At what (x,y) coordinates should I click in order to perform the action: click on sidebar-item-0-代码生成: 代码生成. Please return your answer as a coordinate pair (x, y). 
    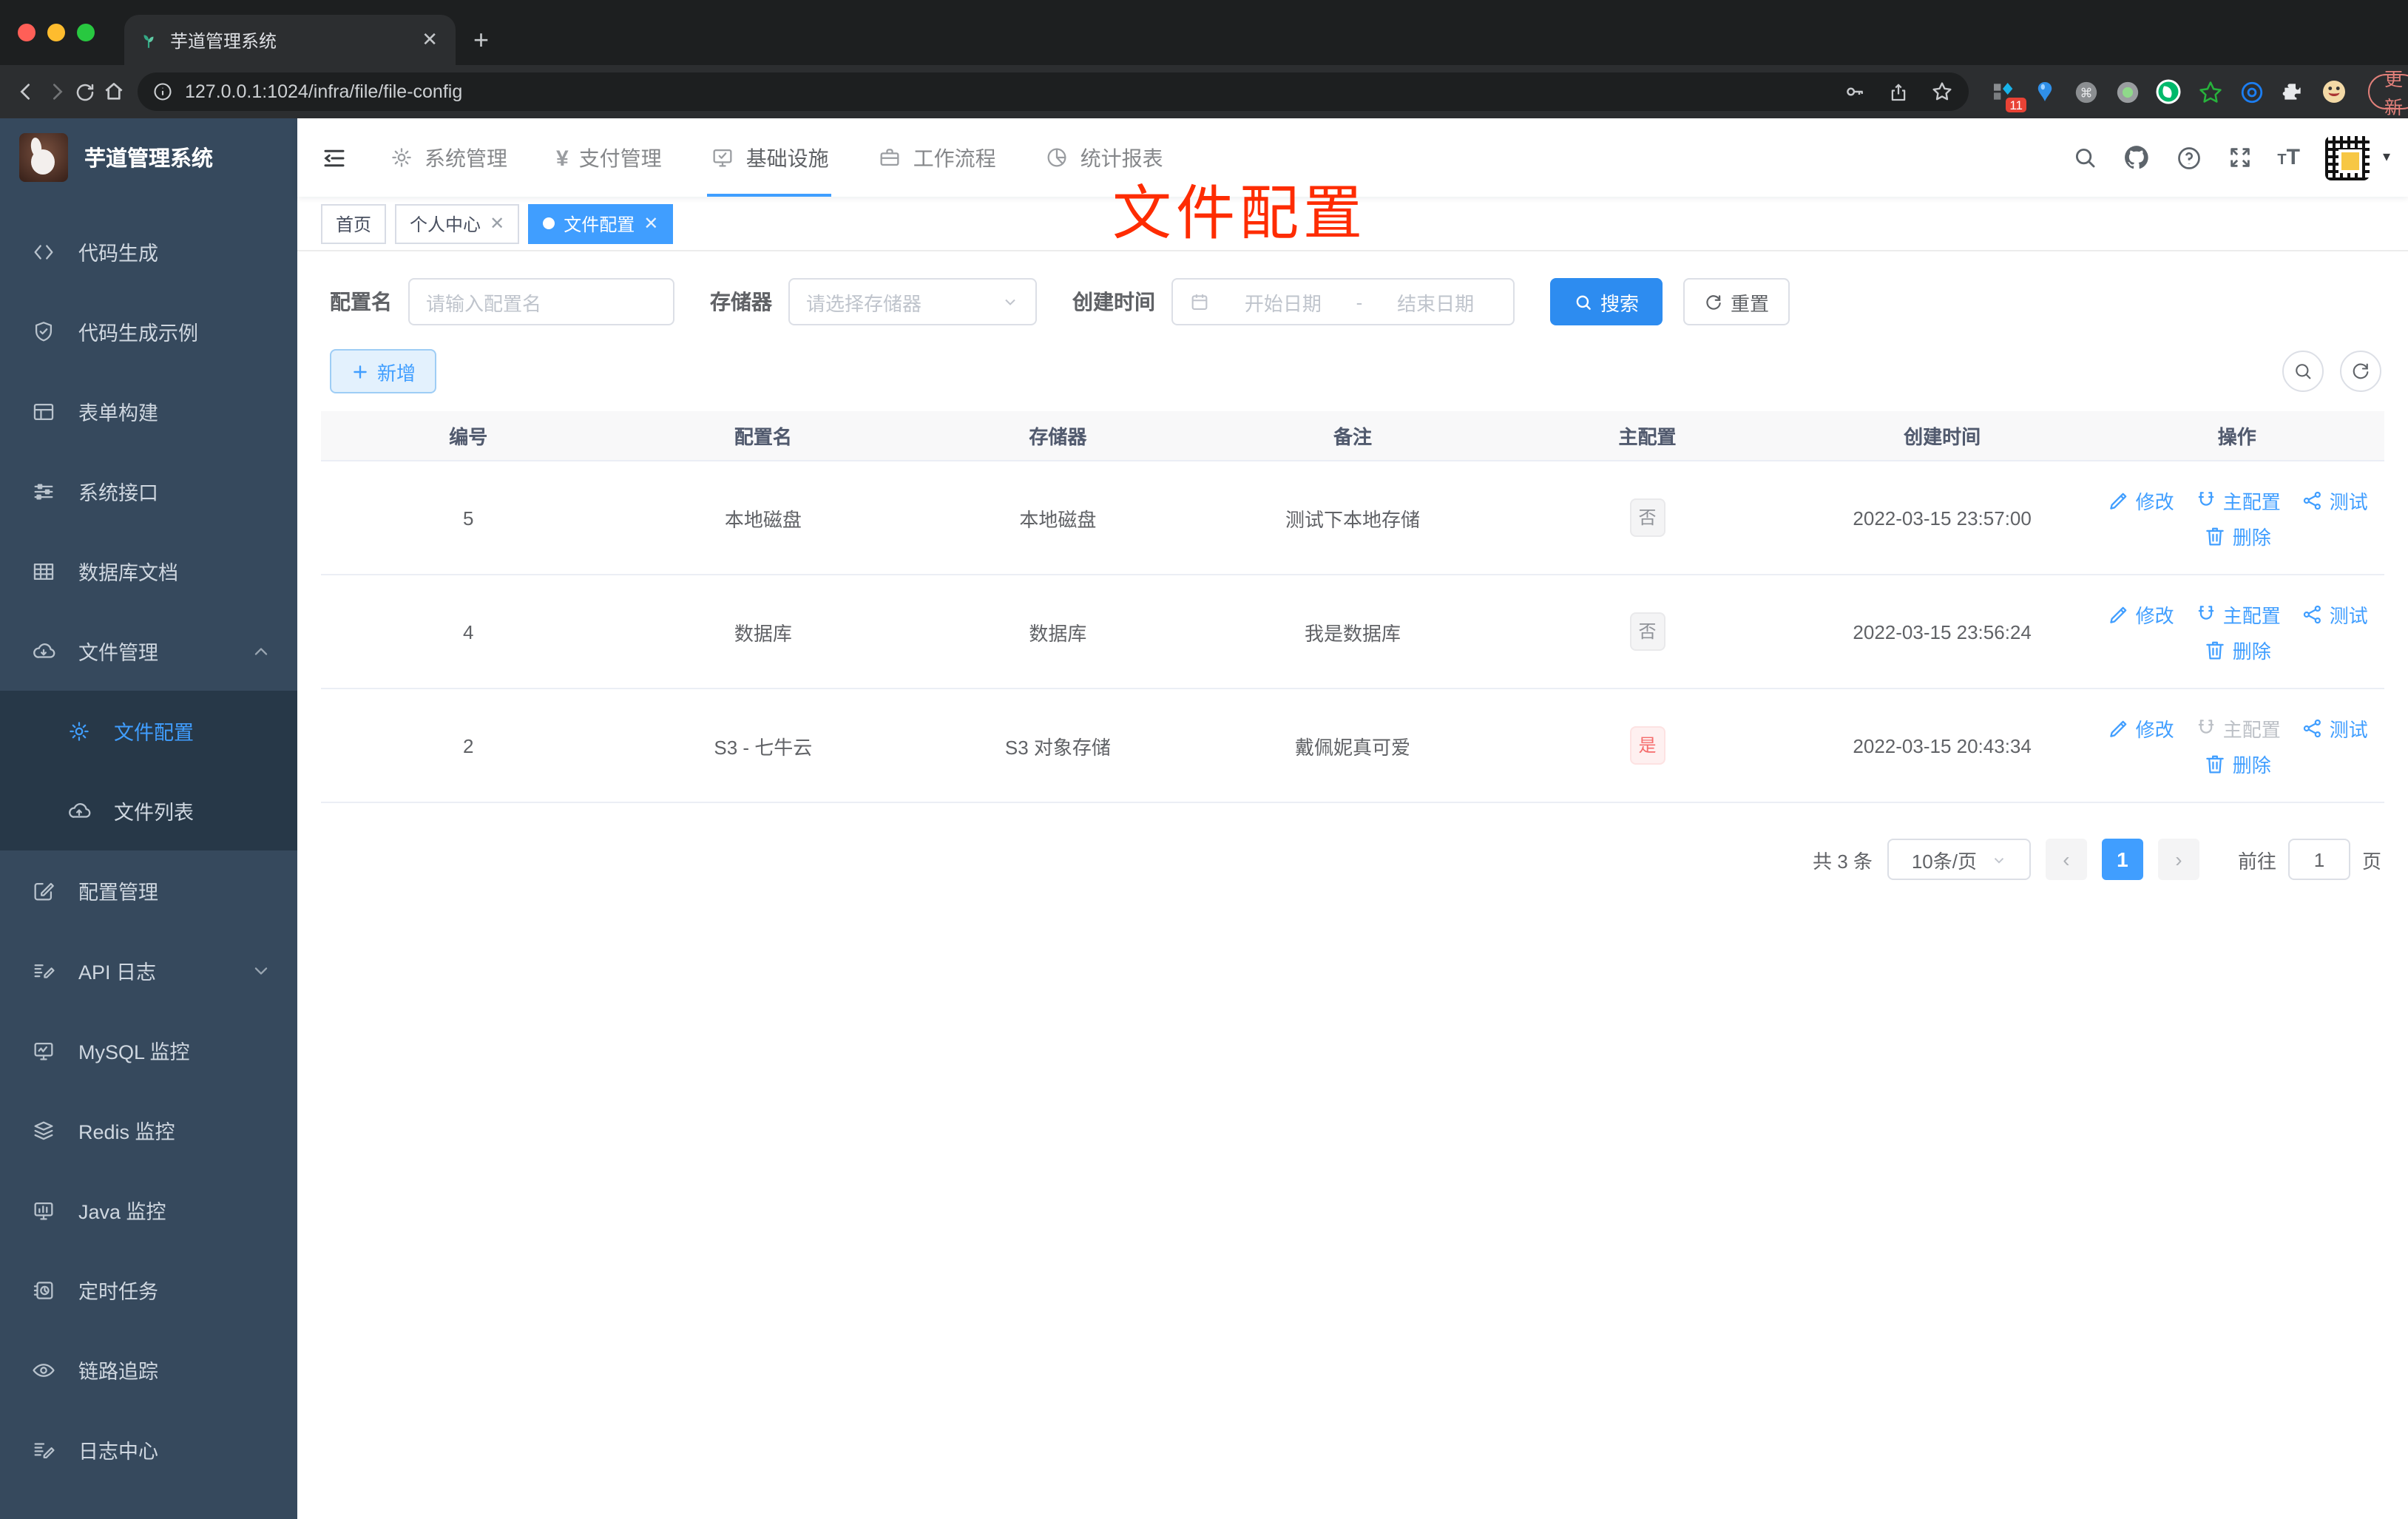
    Looking at the image, I should click on (148, 251).